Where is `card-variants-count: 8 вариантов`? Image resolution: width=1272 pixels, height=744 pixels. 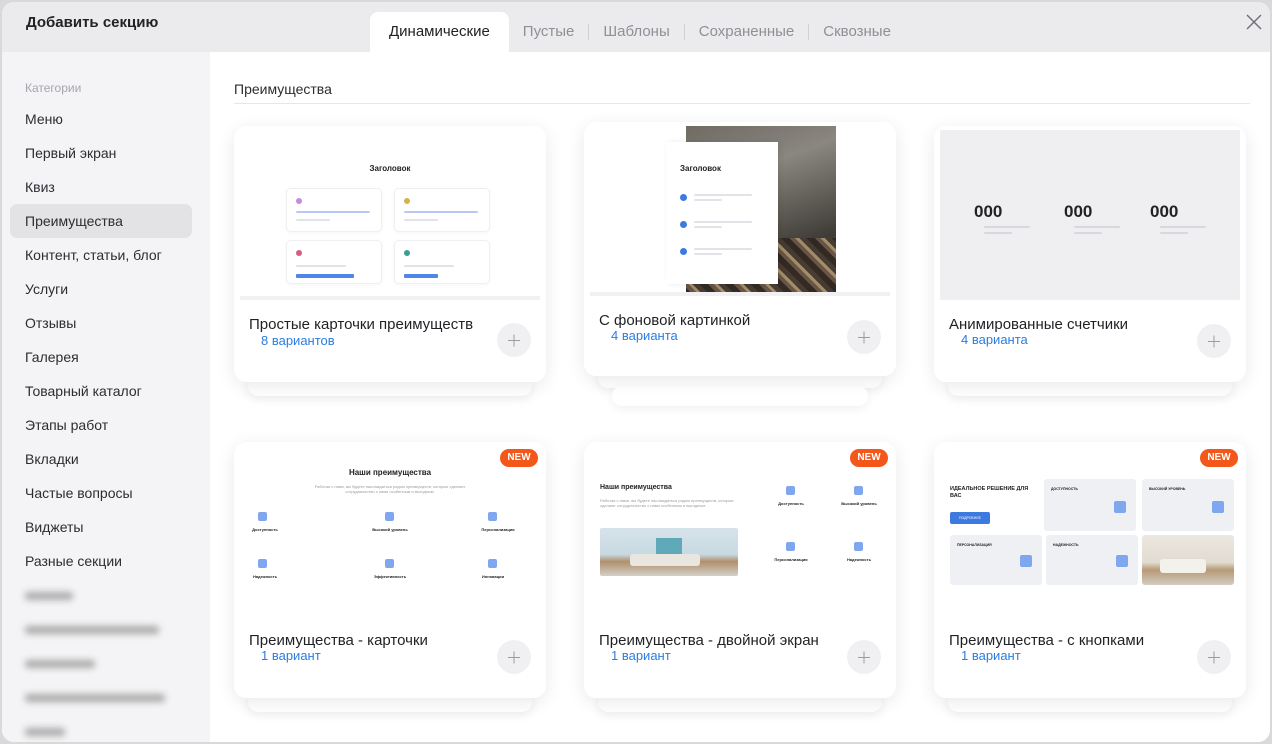
card-variants-count: 8 вариантов is located at coordinates (298, 340).